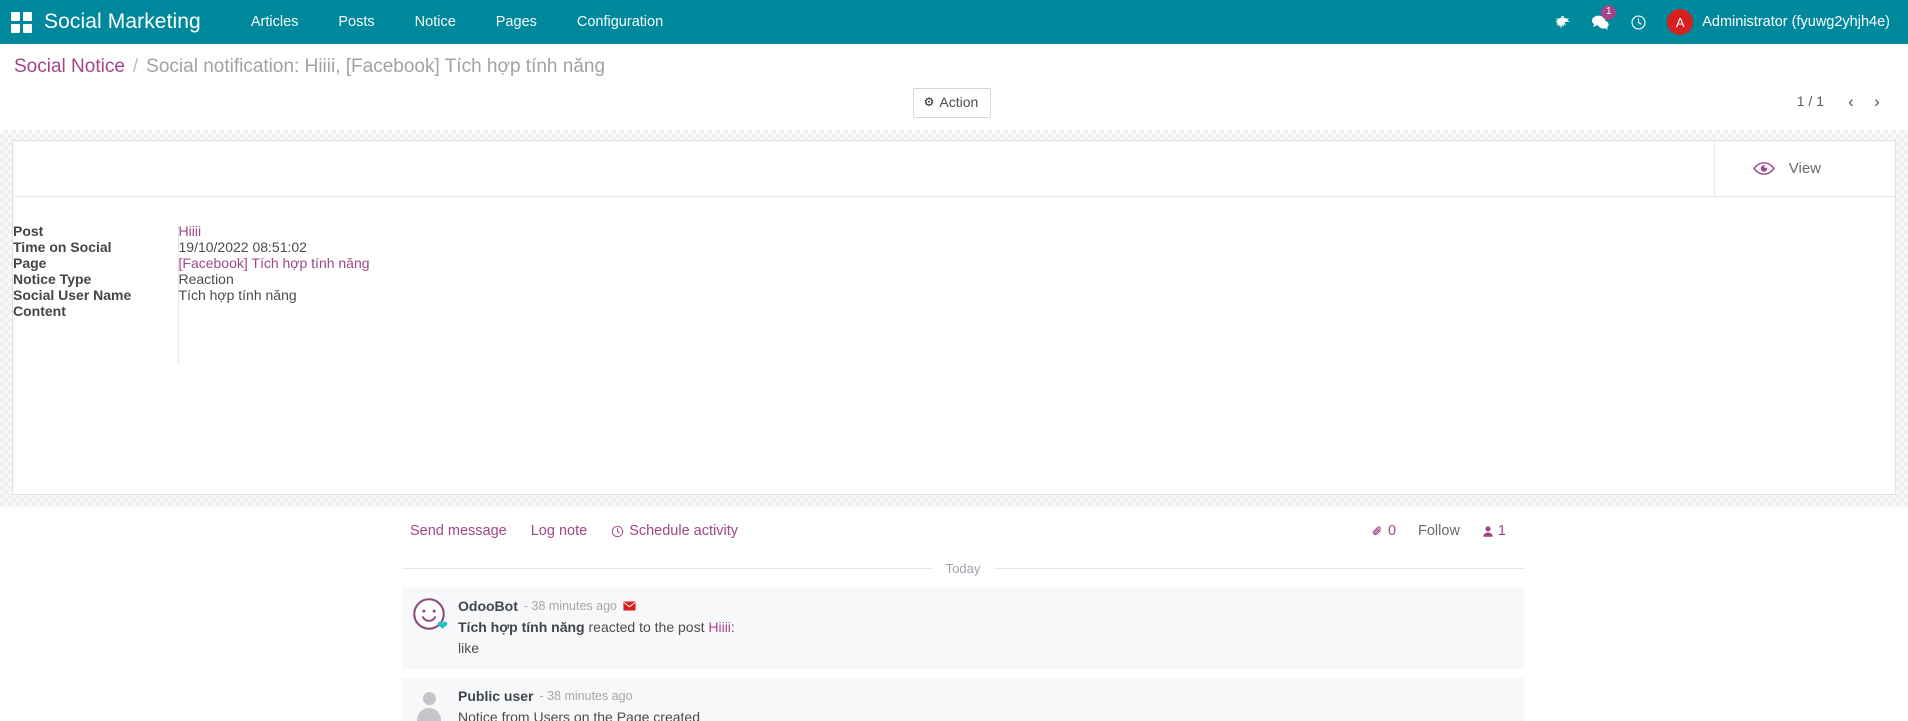 The image size is (1908, 721). Describe the element at coordinates (579, 715) in the screenshot. I see `message-text: Notice from Users on the Page created` at that location.